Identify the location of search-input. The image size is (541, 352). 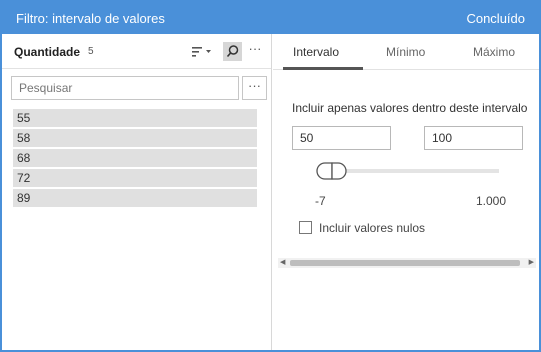
(125, 88).